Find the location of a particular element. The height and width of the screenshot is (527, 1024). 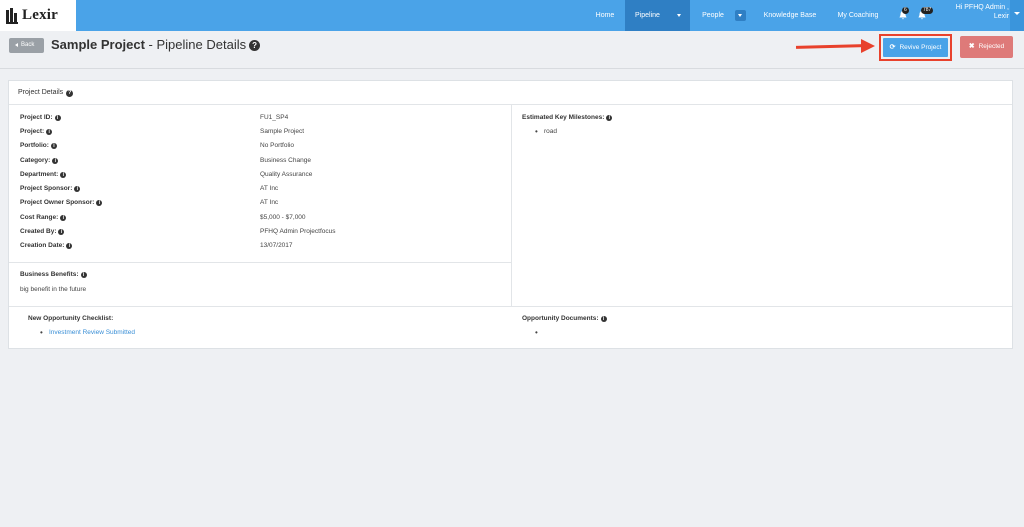

field-label: Cost Range: is located at coordinates (39, 217).